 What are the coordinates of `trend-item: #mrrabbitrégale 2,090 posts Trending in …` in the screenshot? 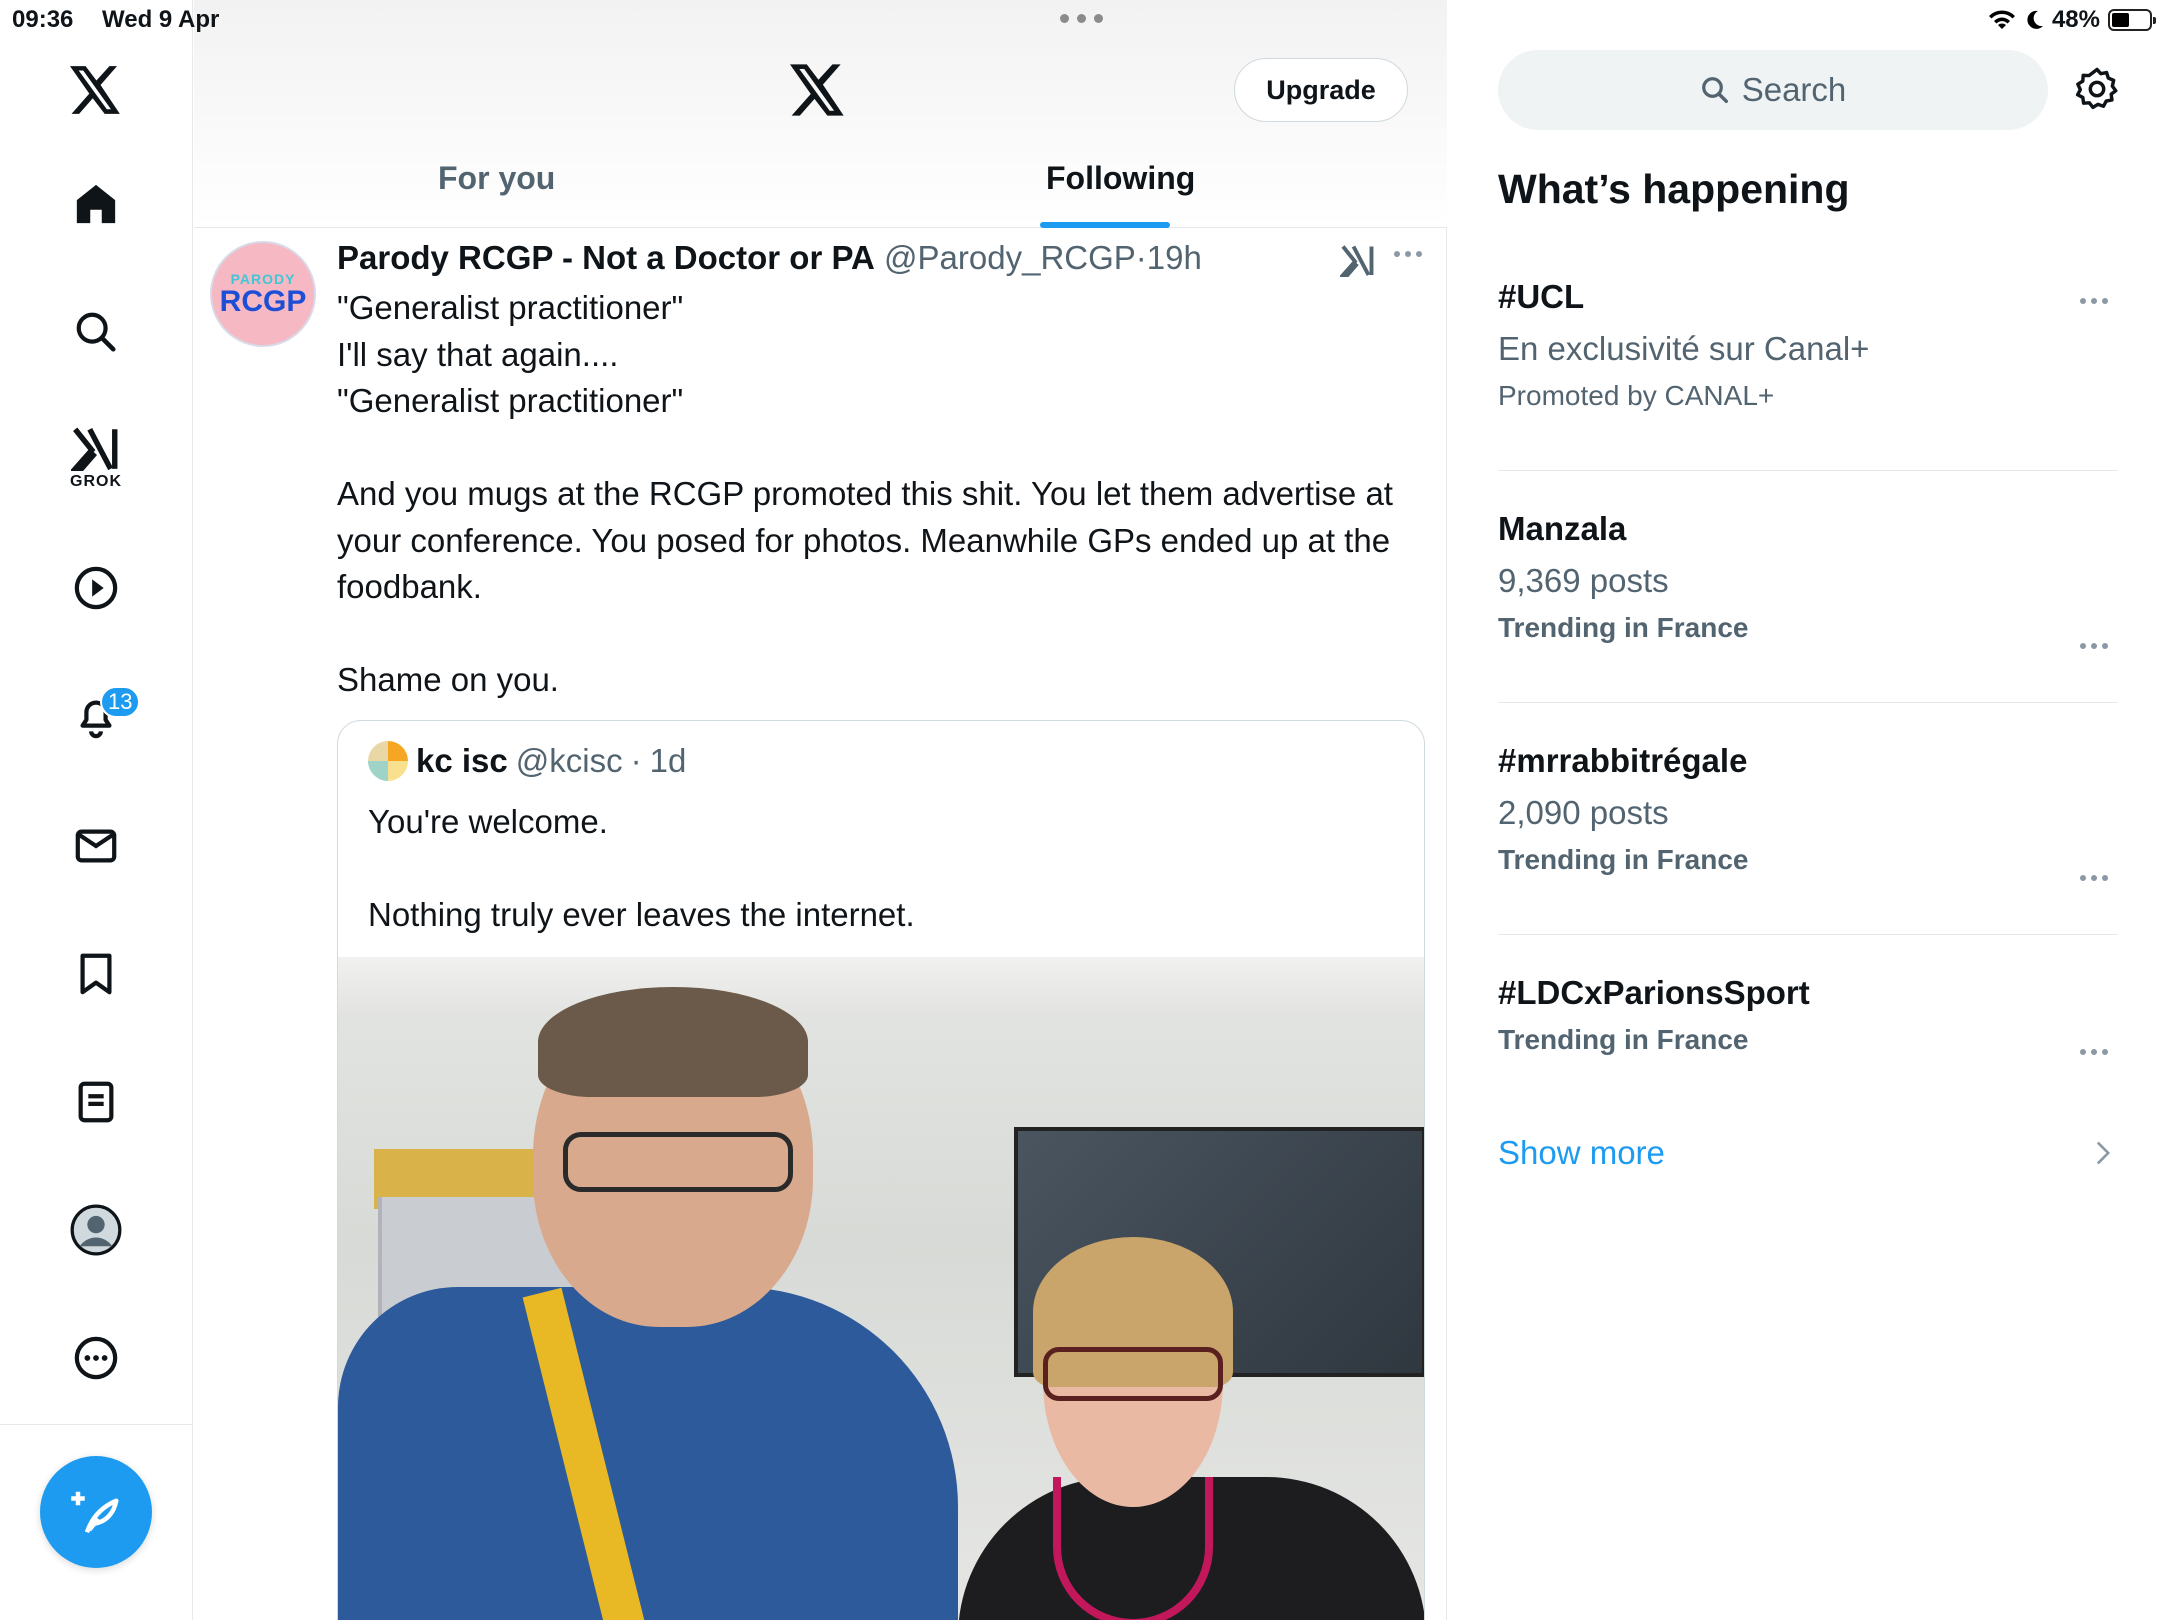 It's located at (1808, 811).